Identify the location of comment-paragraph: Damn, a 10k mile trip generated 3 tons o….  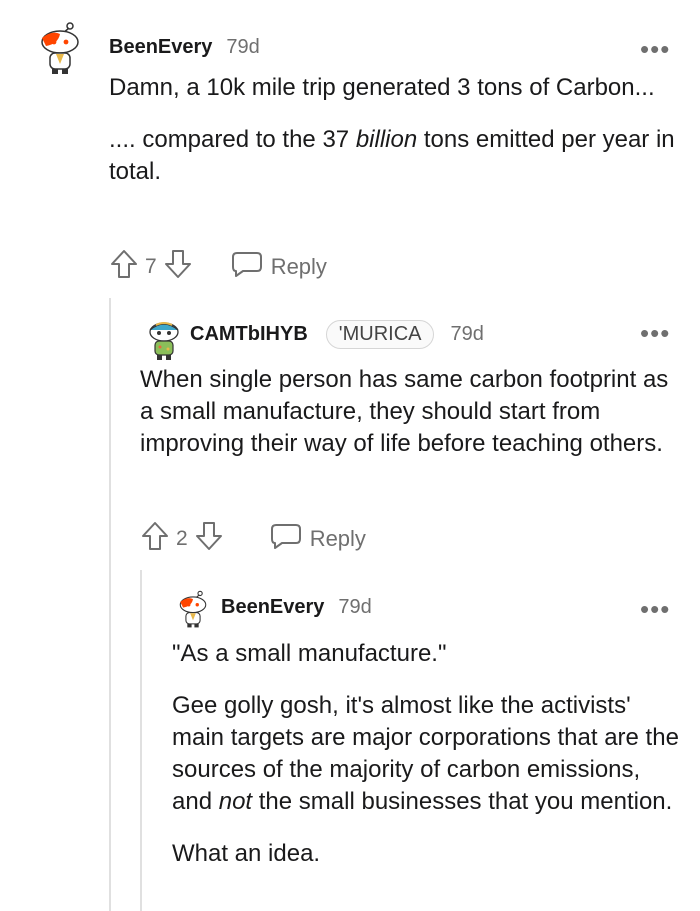
(382, 87).